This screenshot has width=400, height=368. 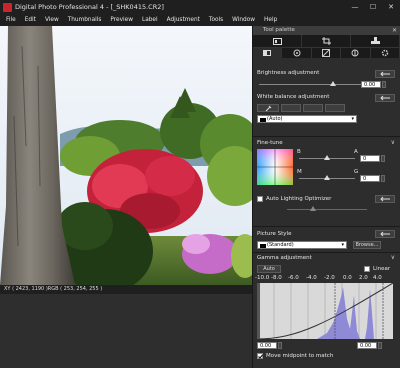 I want to click on gamma-histogram, so click(x=325, y=311).